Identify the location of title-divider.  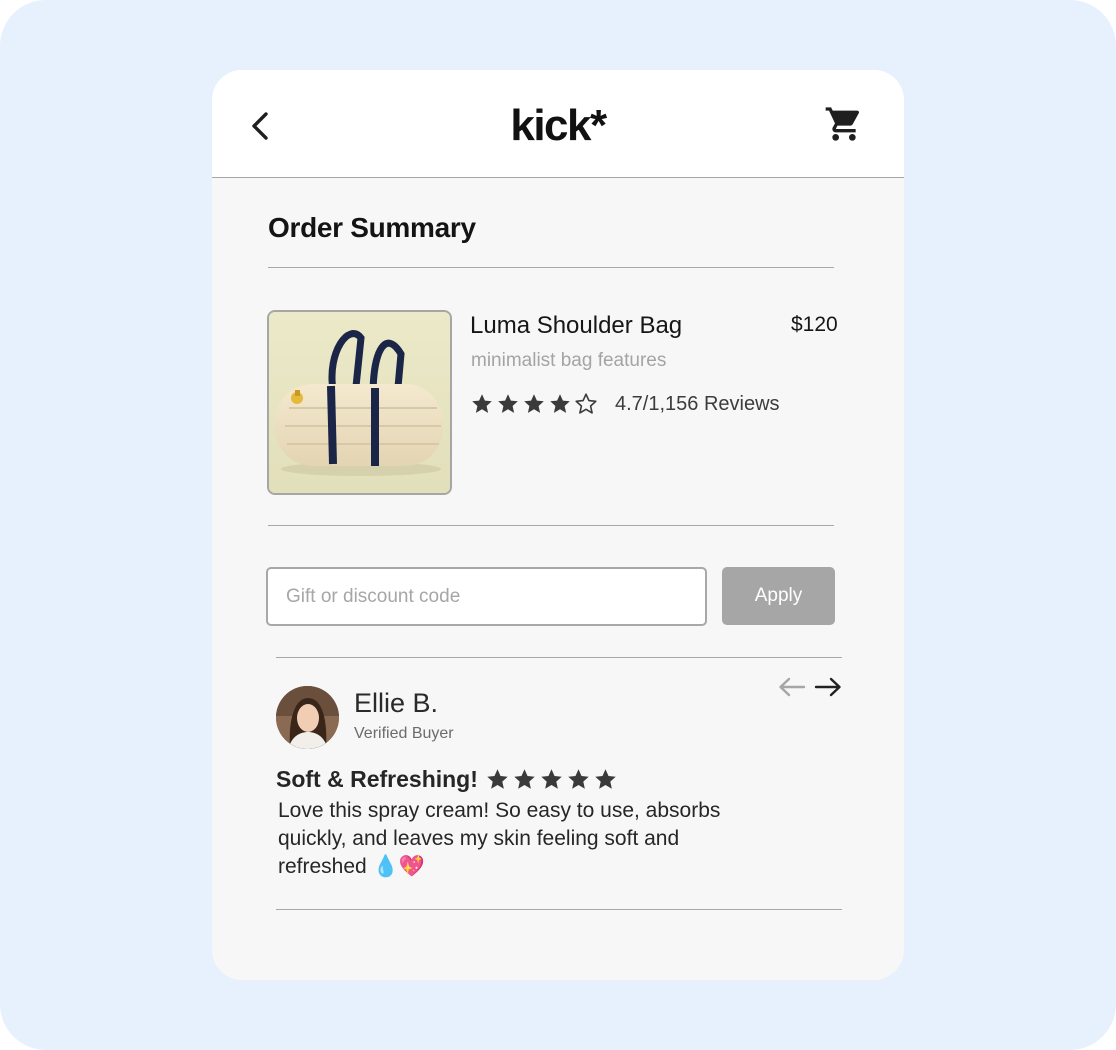
(551, 267).